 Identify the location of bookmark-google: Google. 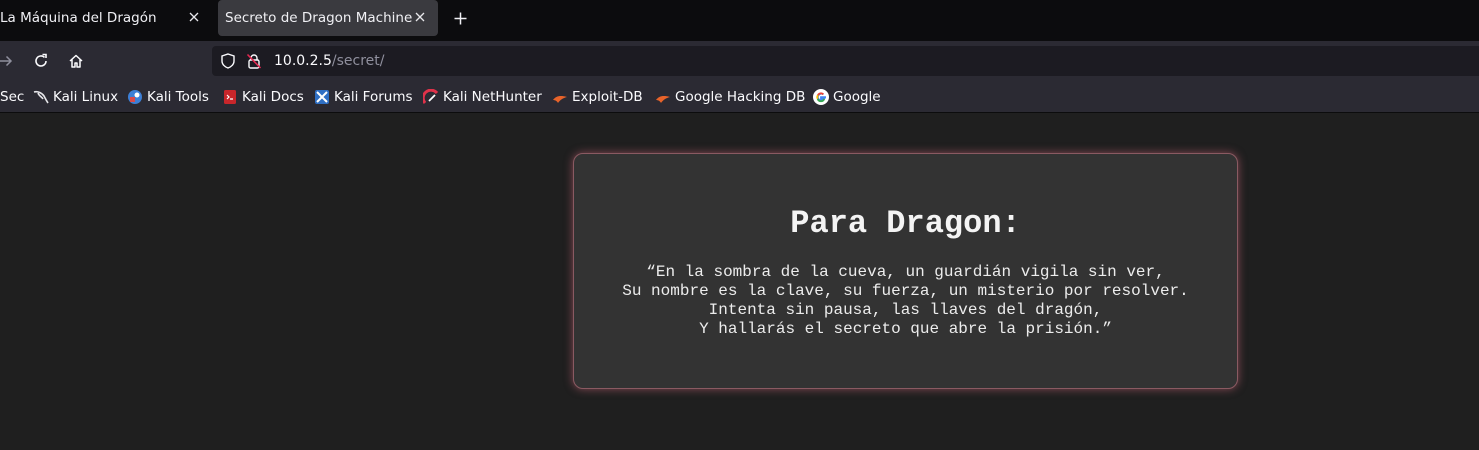
(847, 96).